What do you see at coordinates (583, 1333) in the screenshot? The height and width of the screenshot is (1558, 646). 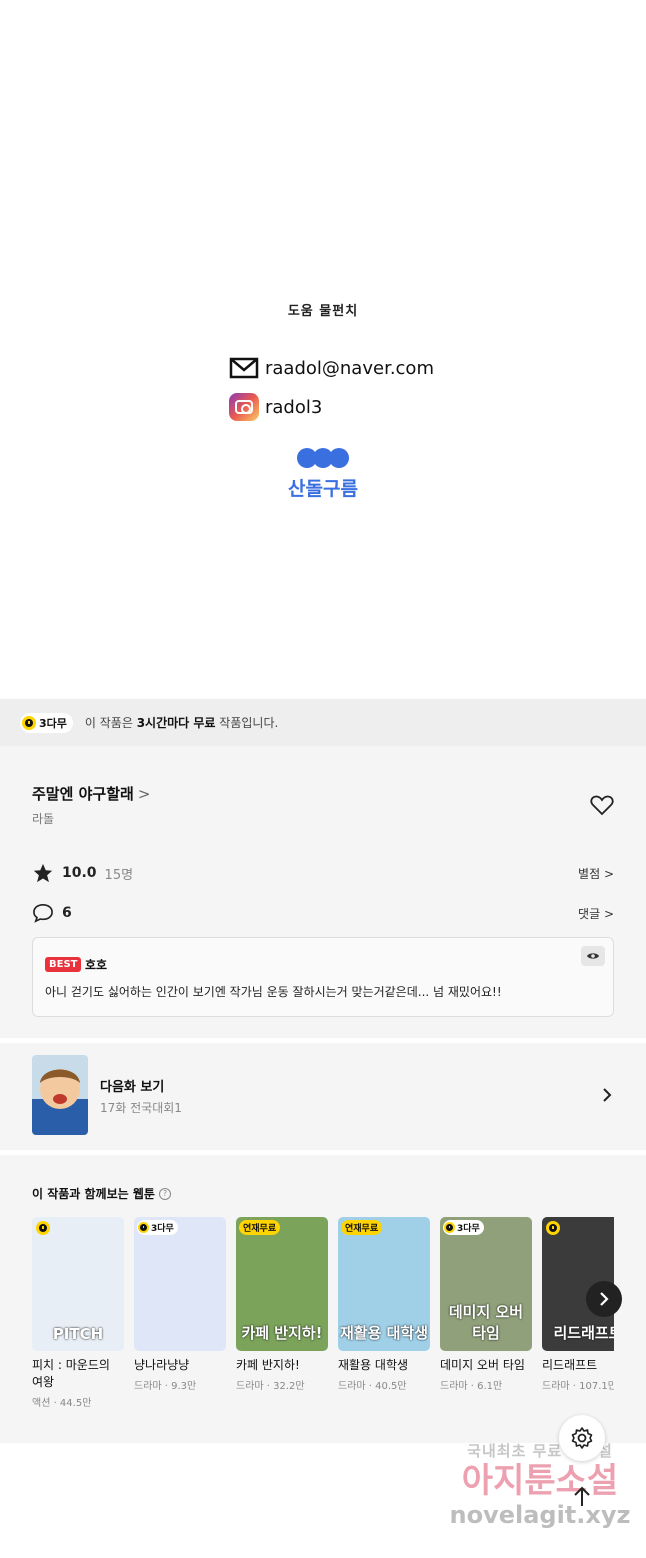 I see `cover-title: 리드래프트` at bounding box center [583, 1333].